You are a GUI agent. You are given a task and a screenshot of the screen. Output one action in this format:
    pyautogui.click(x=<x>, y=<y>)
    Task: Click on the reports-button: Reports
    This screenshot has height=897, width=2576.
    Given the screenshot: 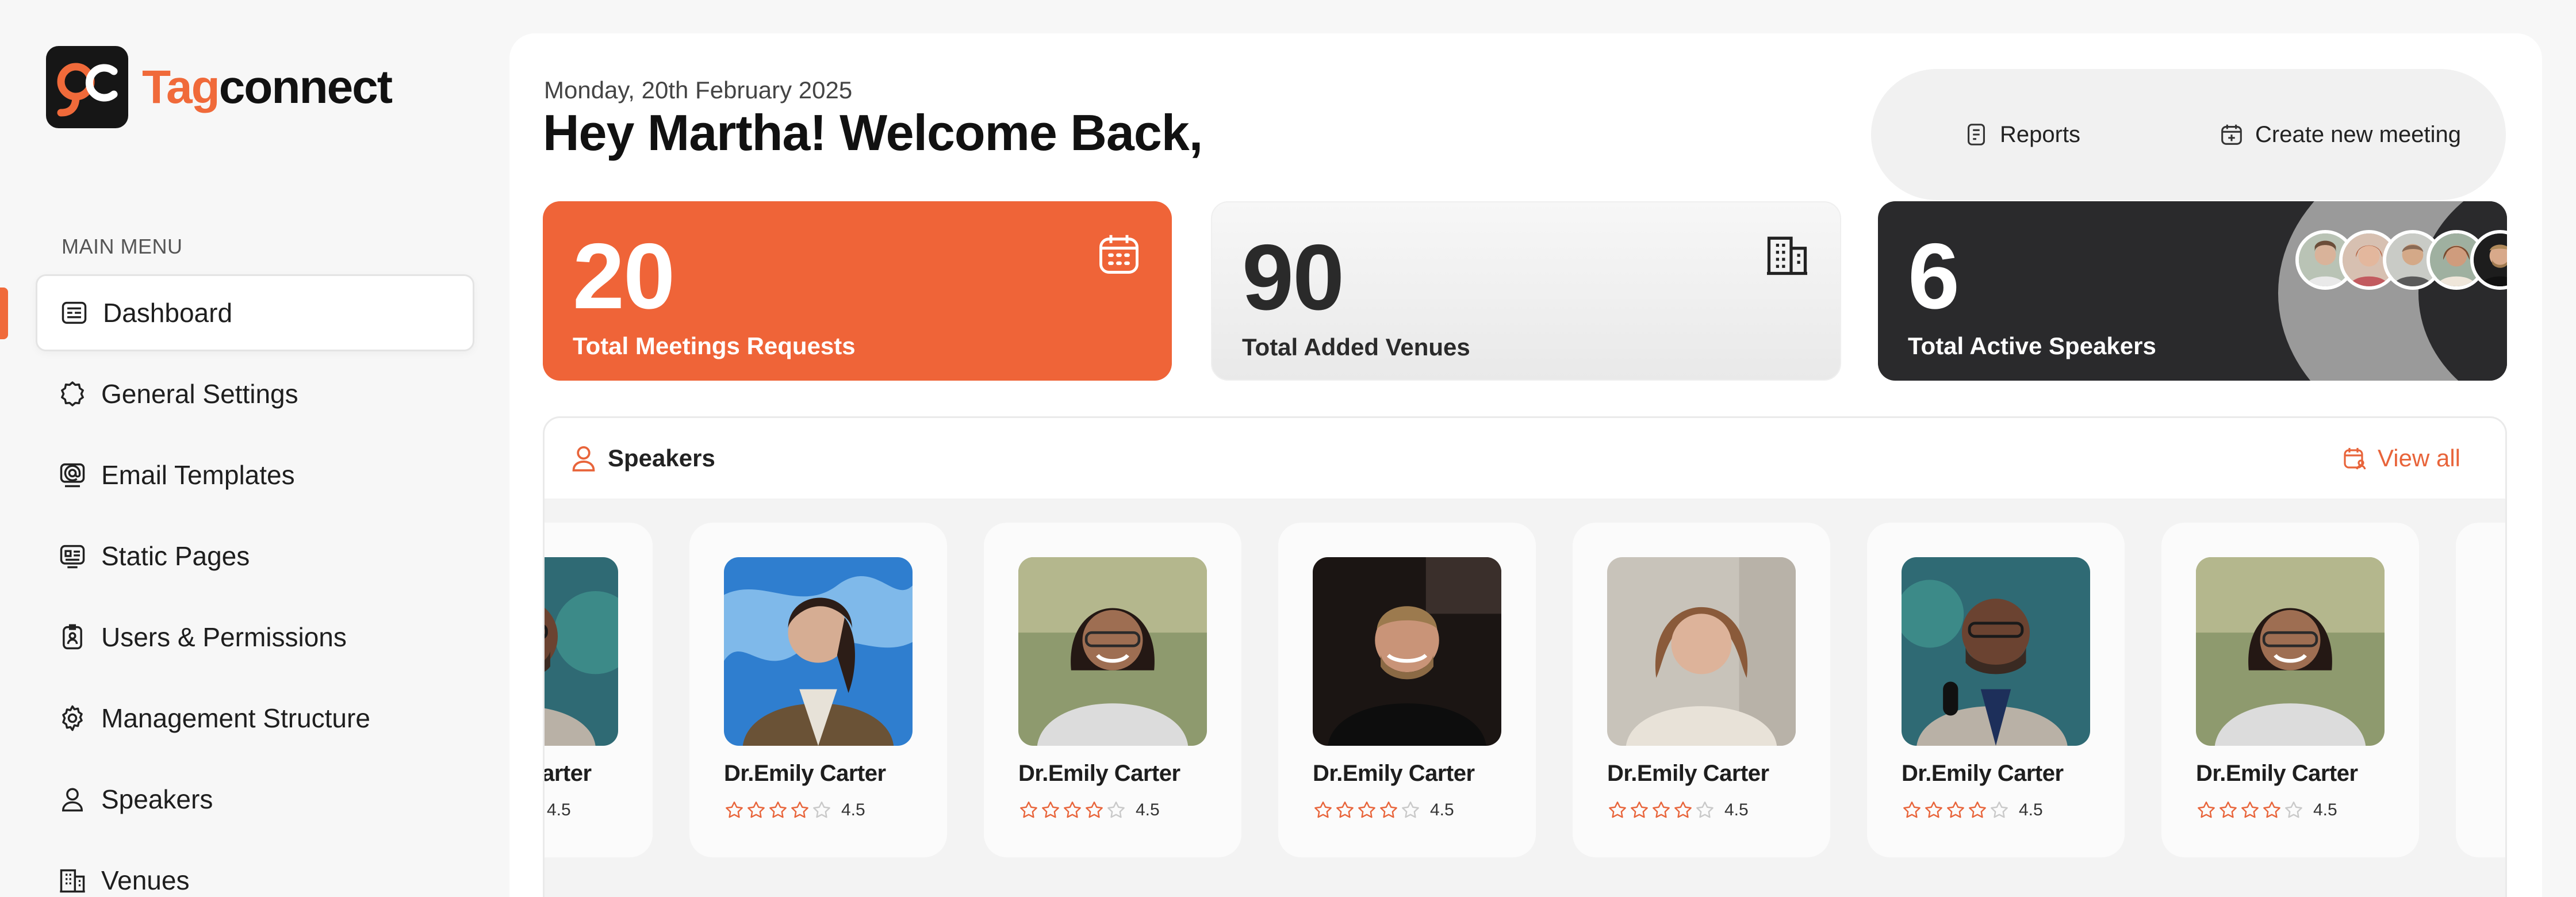 What is the action you would take?
    pyautogui.click(x=2021, y=134)
    